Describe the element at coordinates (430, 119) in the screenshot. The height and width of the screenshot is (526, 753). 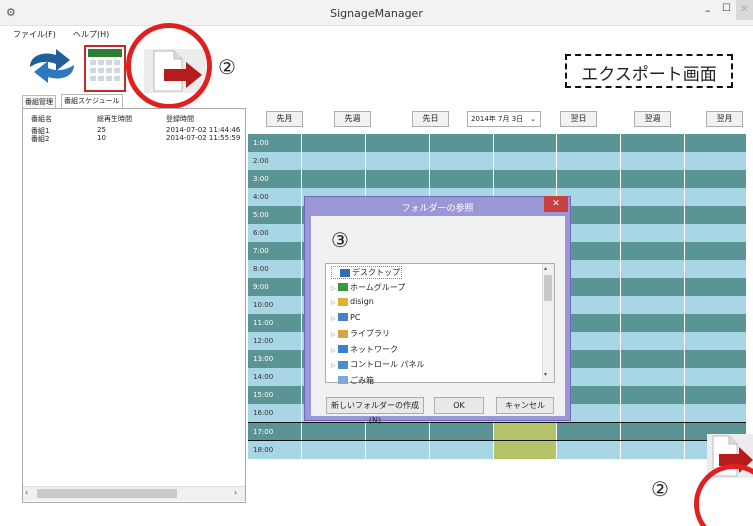
I see `prev-day-button: 先日` at that location.